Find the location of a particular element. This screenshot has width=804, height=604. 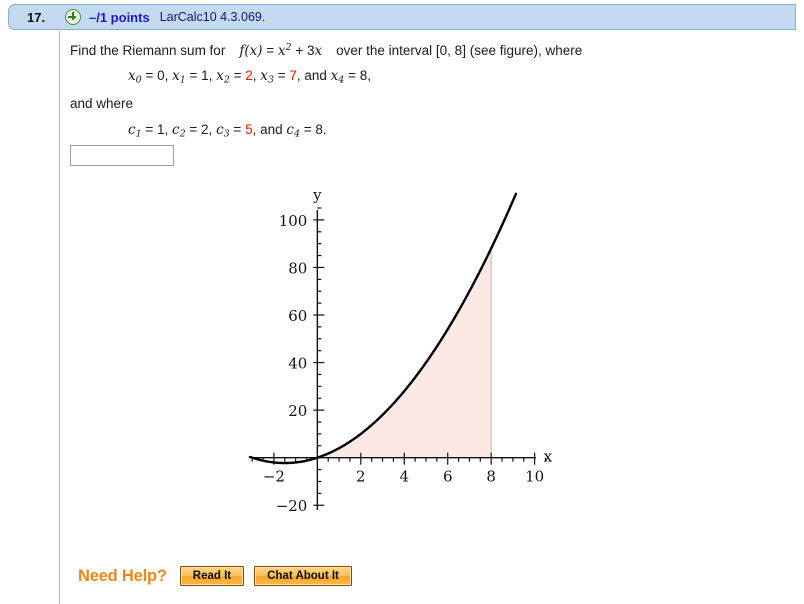

c4-symbol: c is located at coordinates (290, 130).